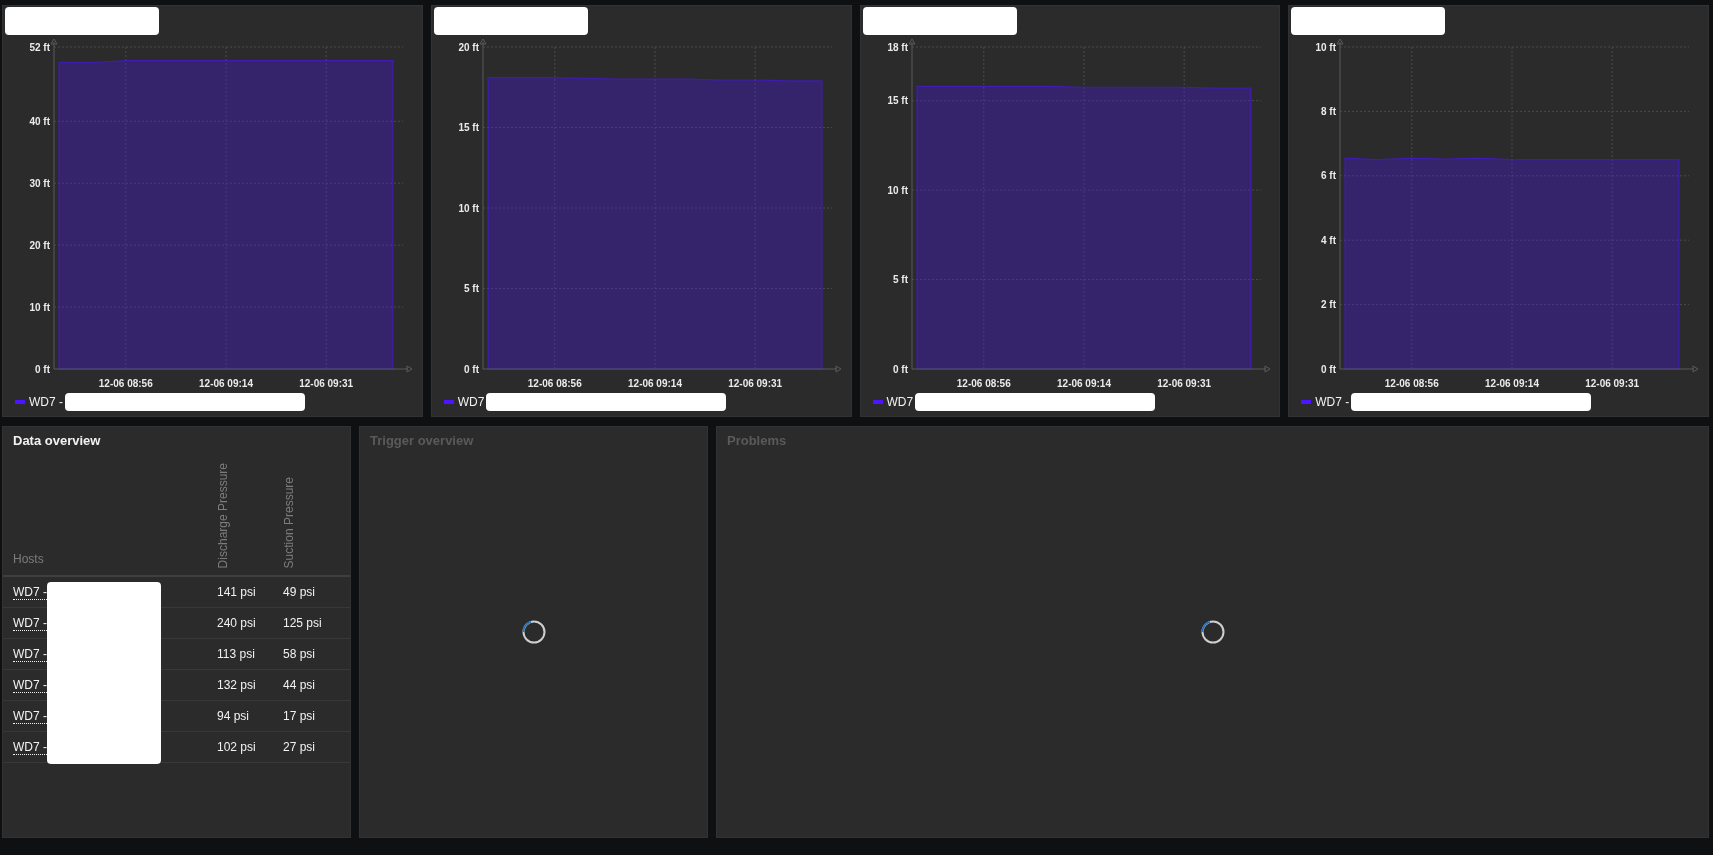 This screenshot has width=1713, height=855. I want to click on widget-title: Data overview, so click(57, 441).